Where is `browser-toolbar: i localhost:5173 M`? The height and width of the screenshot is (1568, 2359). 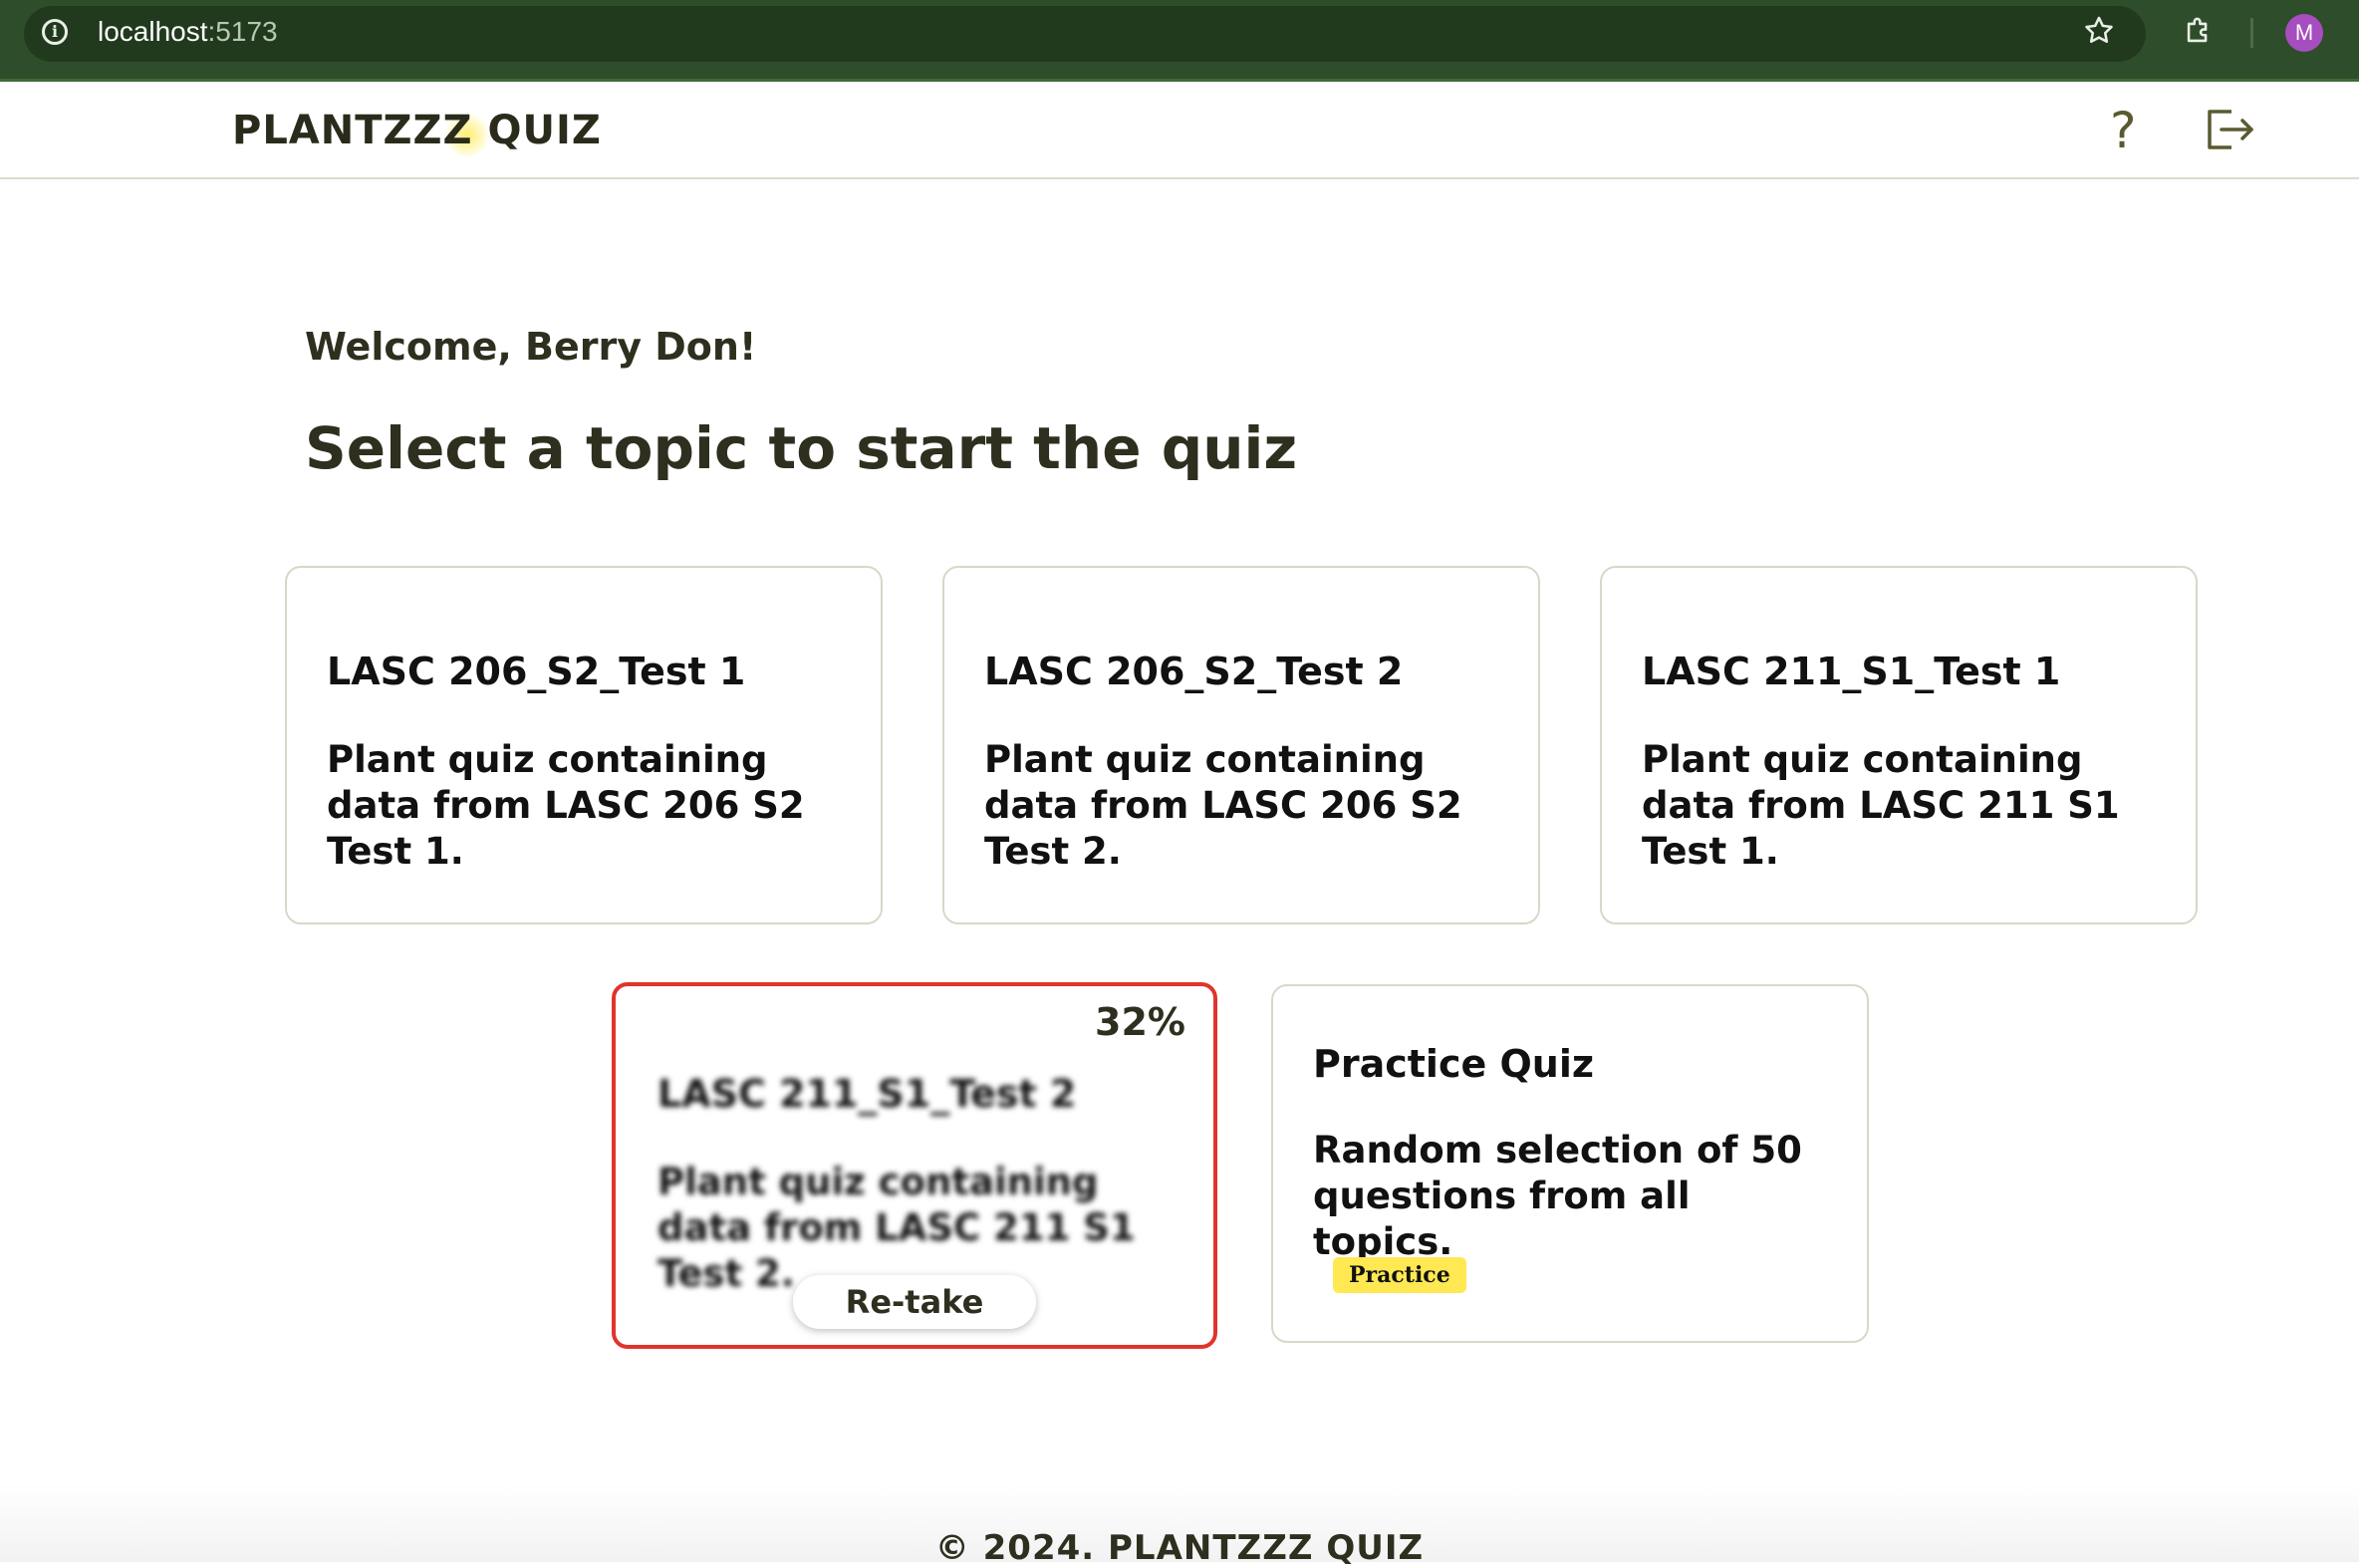 browser-toolbar: i localhost:5173 M is located at coordinates (1179, 39).